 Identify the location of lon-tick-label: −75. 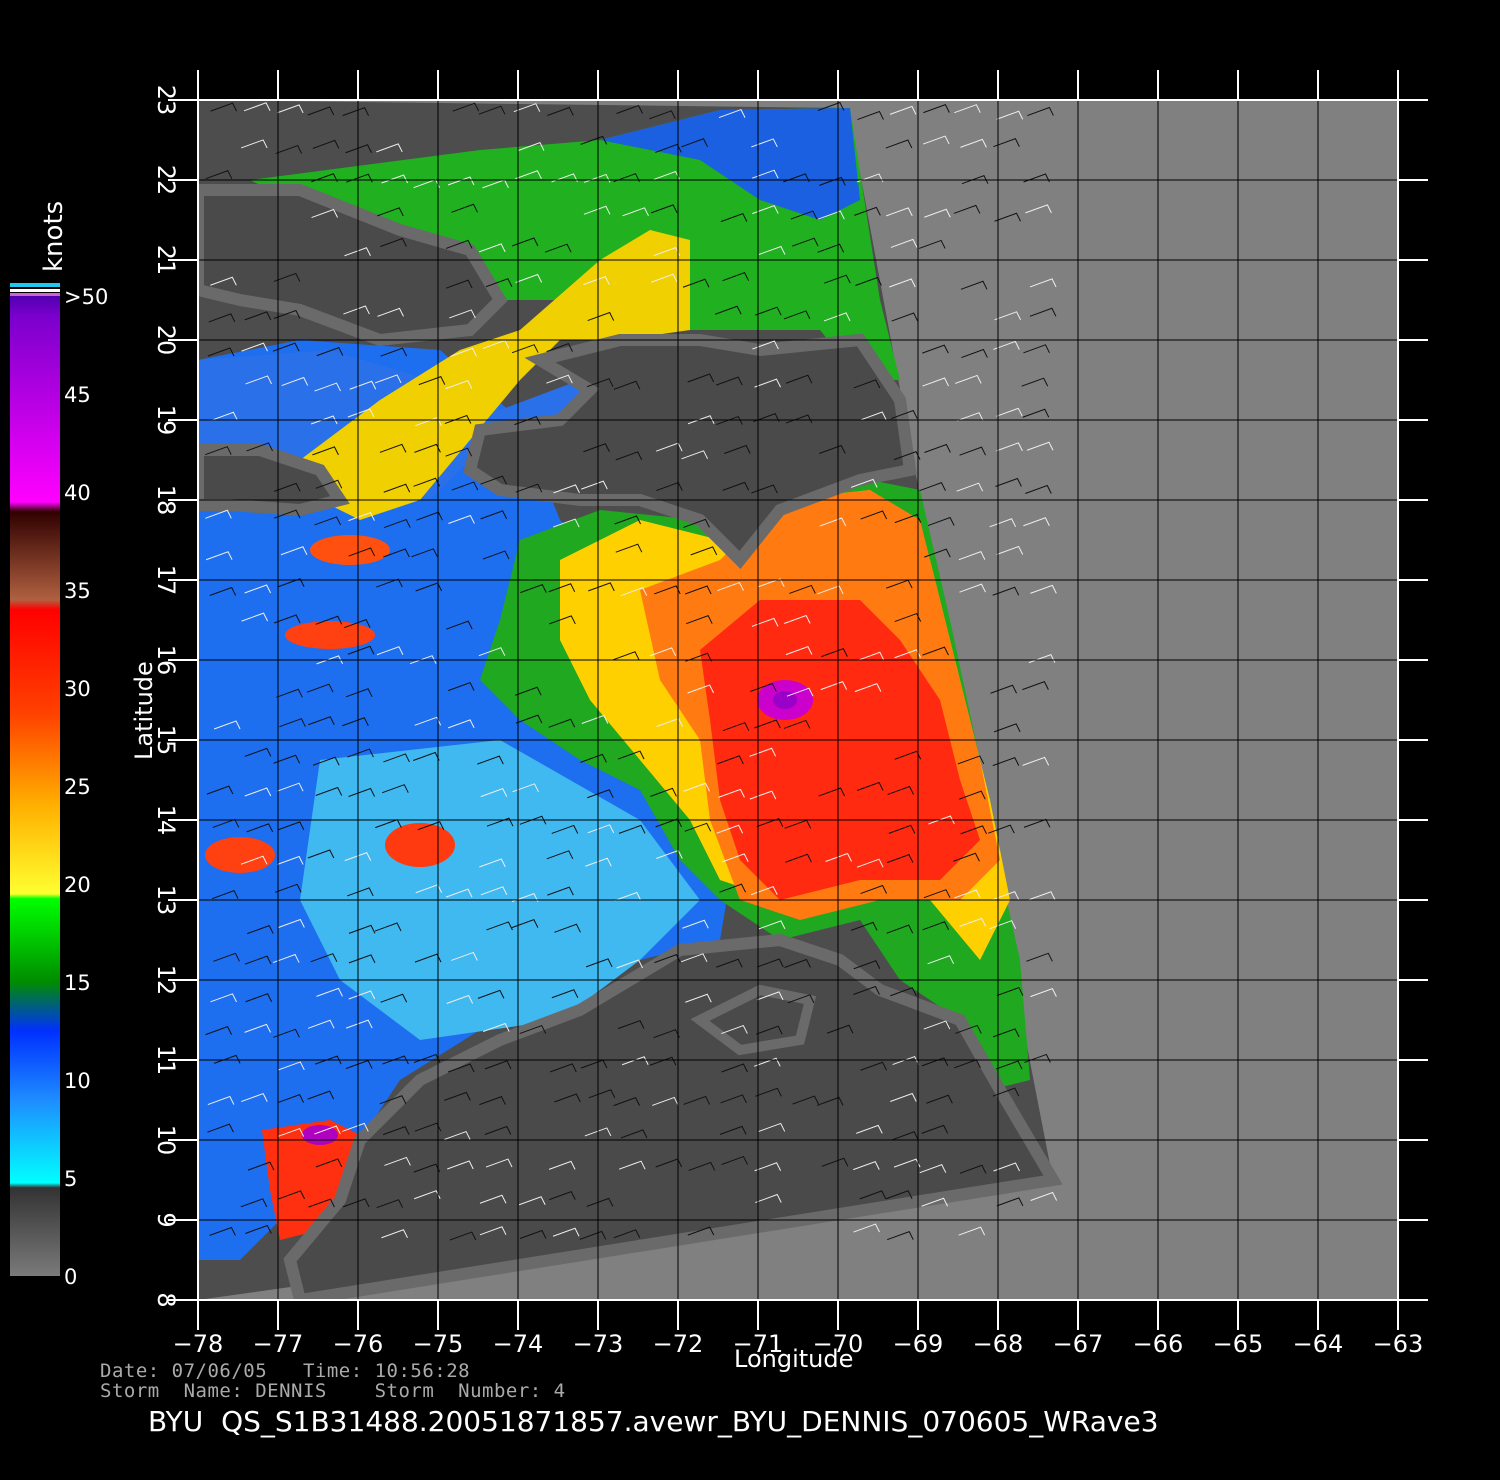
(438, 1344).